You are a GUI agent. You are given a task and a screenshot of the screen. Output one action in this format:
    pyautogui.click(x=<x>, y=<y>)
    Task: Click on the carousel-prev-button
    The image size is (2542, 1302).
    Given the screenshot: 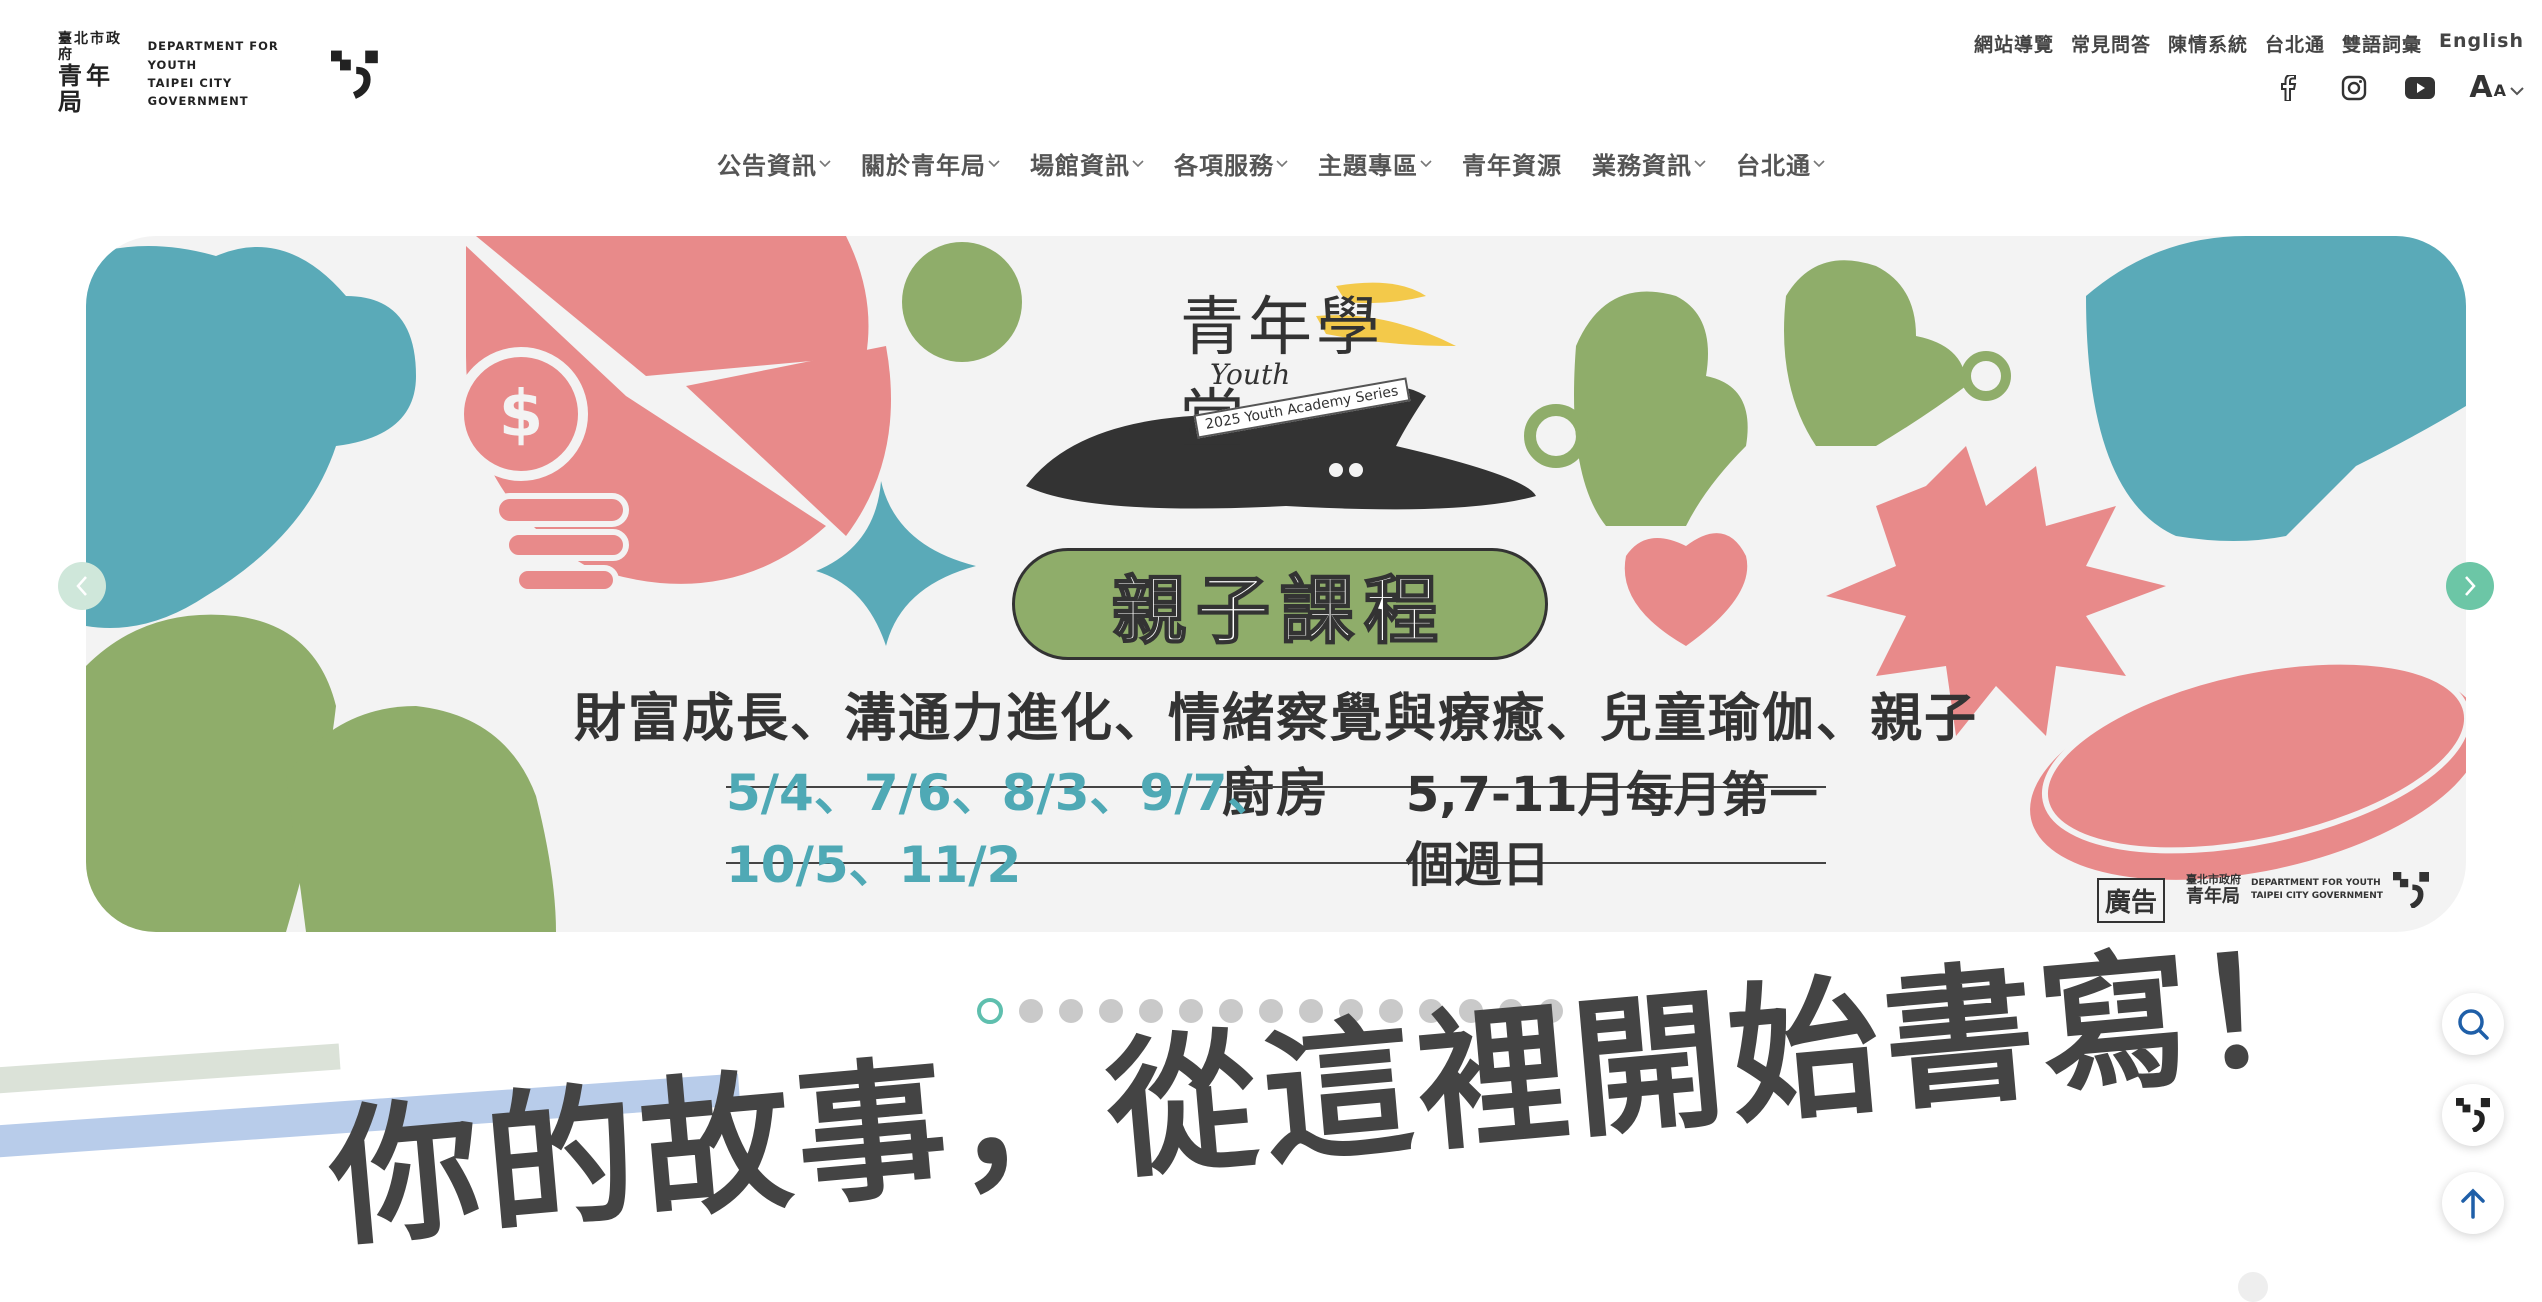 What is the action you would take?
    pyautogui.click(x=82, y=586)
    